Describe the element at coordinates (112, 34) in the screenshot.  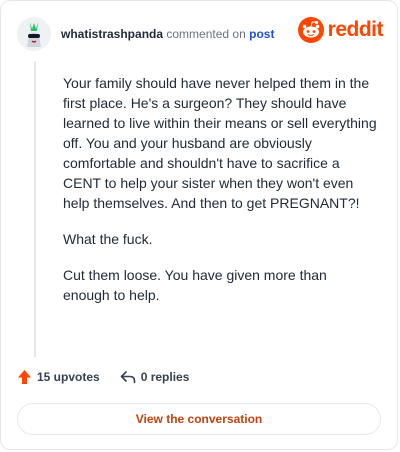
I see `username-link: whatistrashpanda` at that location.